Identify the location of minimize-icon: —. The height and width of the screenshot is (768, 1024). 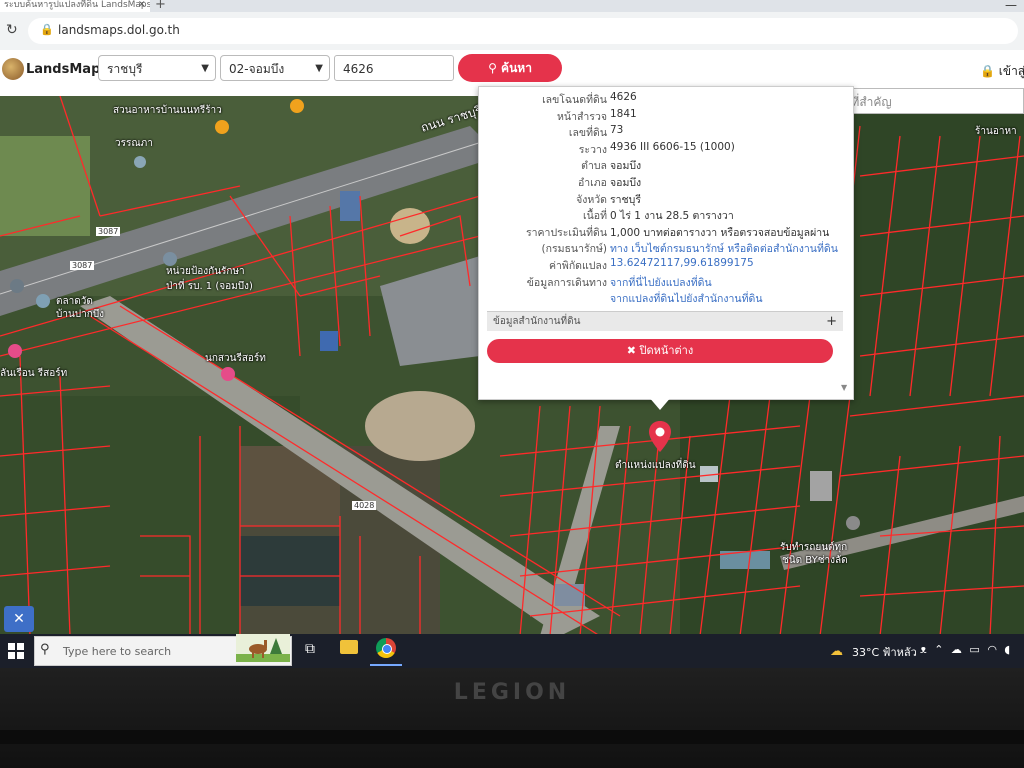
(1011, 6).